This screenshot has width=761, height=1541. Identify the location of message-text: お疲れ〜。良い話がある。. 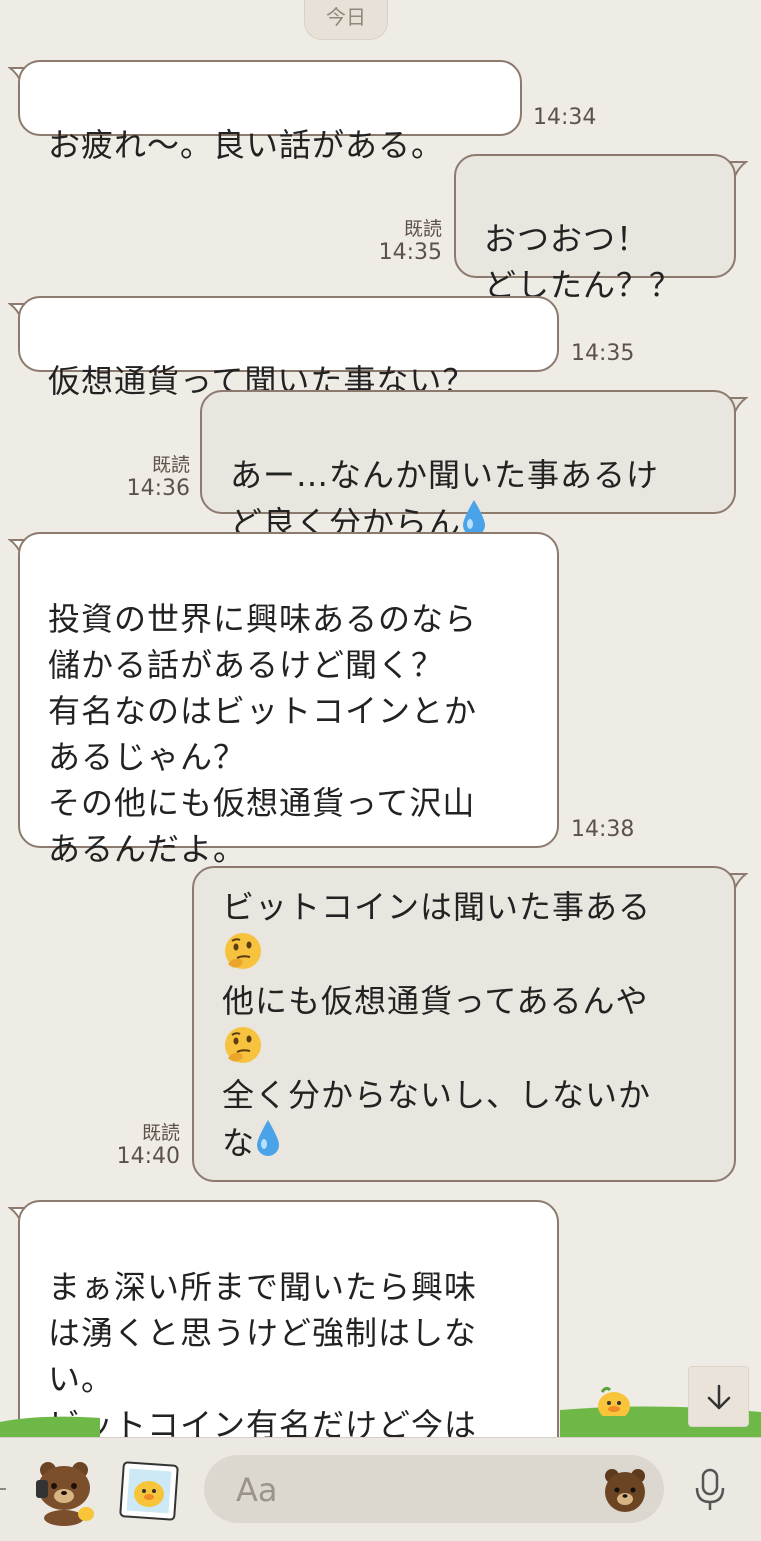
(246, 145).